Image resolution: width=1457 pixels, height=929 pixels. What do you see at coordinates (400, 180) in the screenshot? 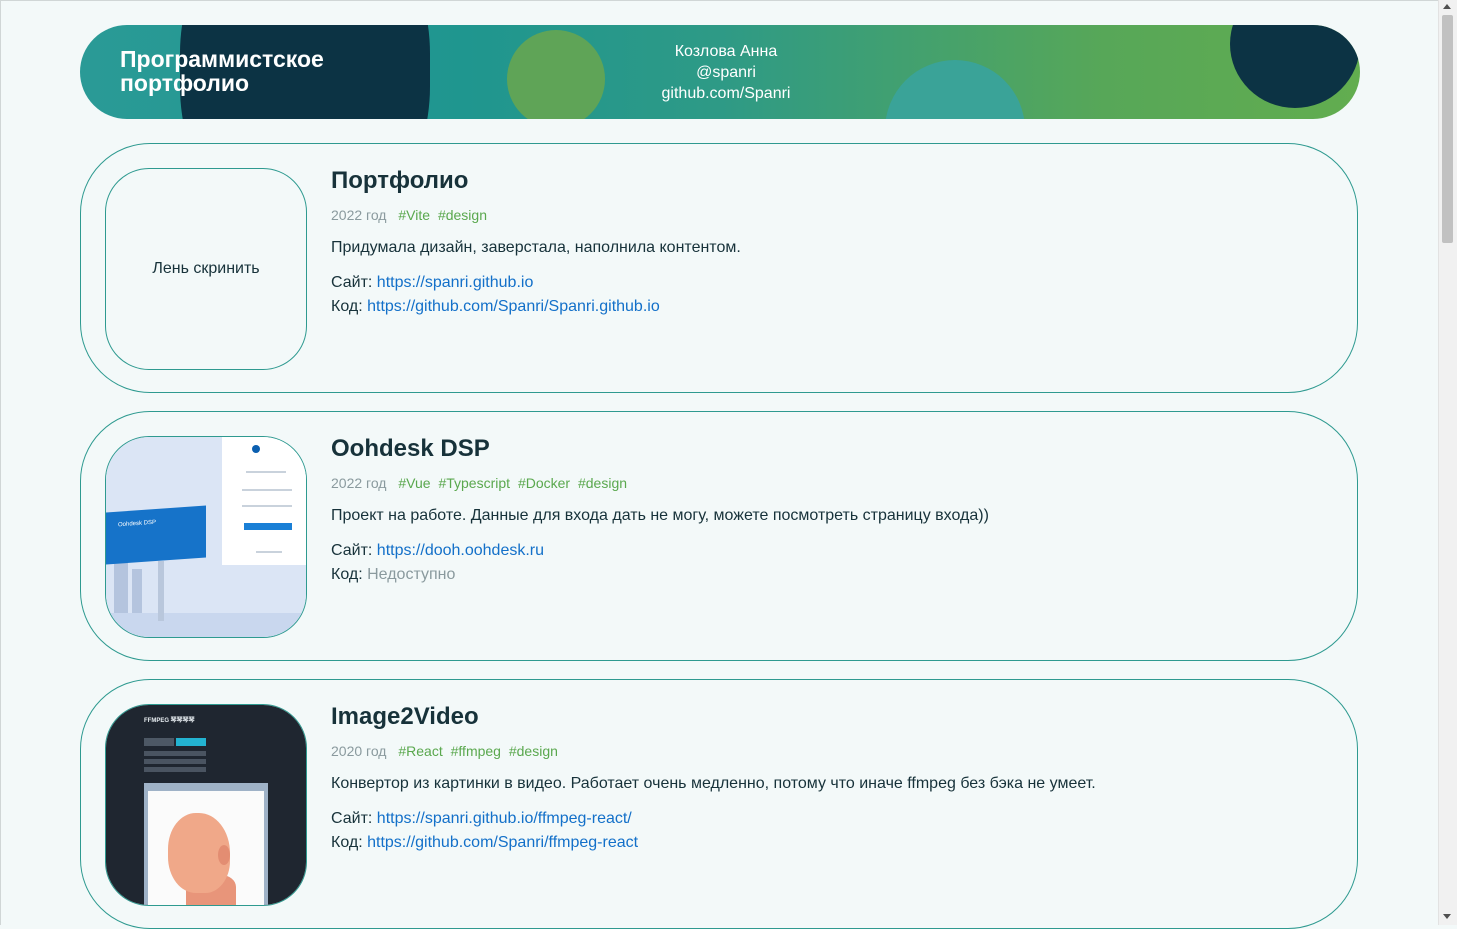
I see `project-title: Портфолио` at bounding box center [400, 180].